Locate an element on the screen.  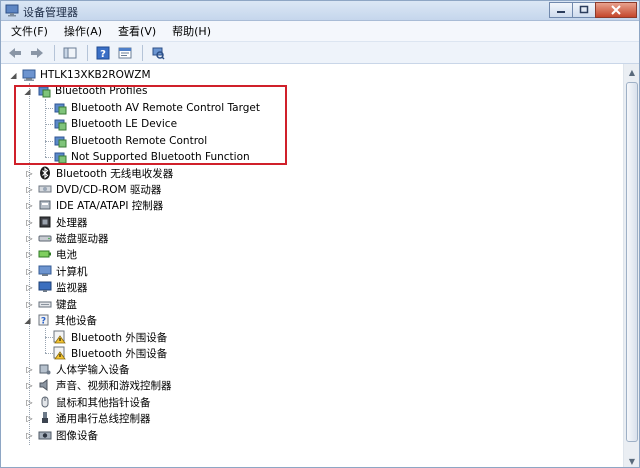
tree-node-label: 图像设备 is located at coordinates (77, 435).